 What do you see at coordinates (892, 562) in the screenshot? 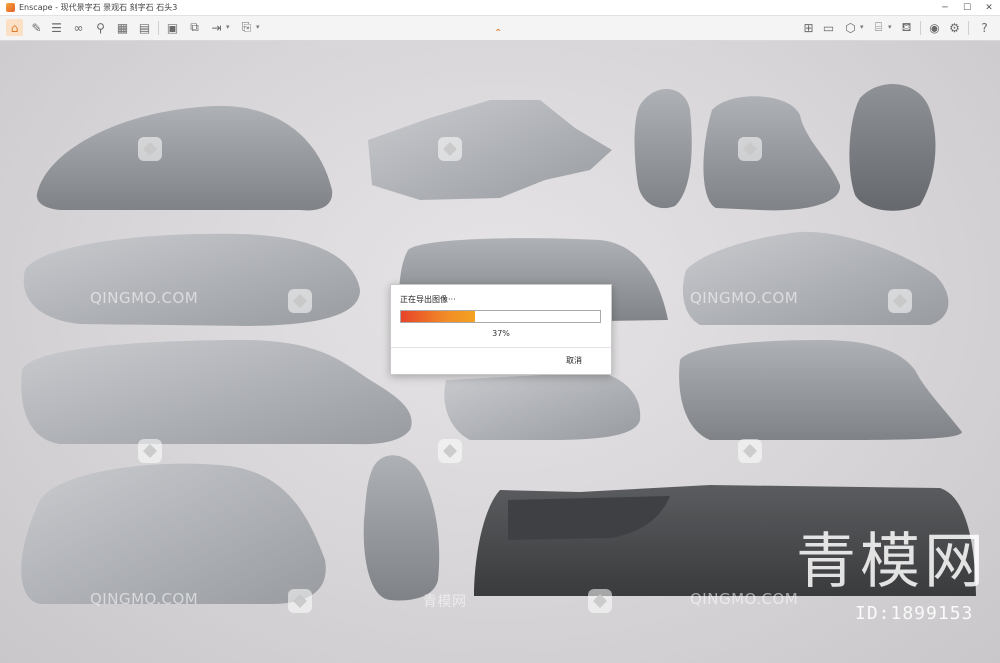
I see `brand-watermark: 青模网` at bounding box center [892, 562].